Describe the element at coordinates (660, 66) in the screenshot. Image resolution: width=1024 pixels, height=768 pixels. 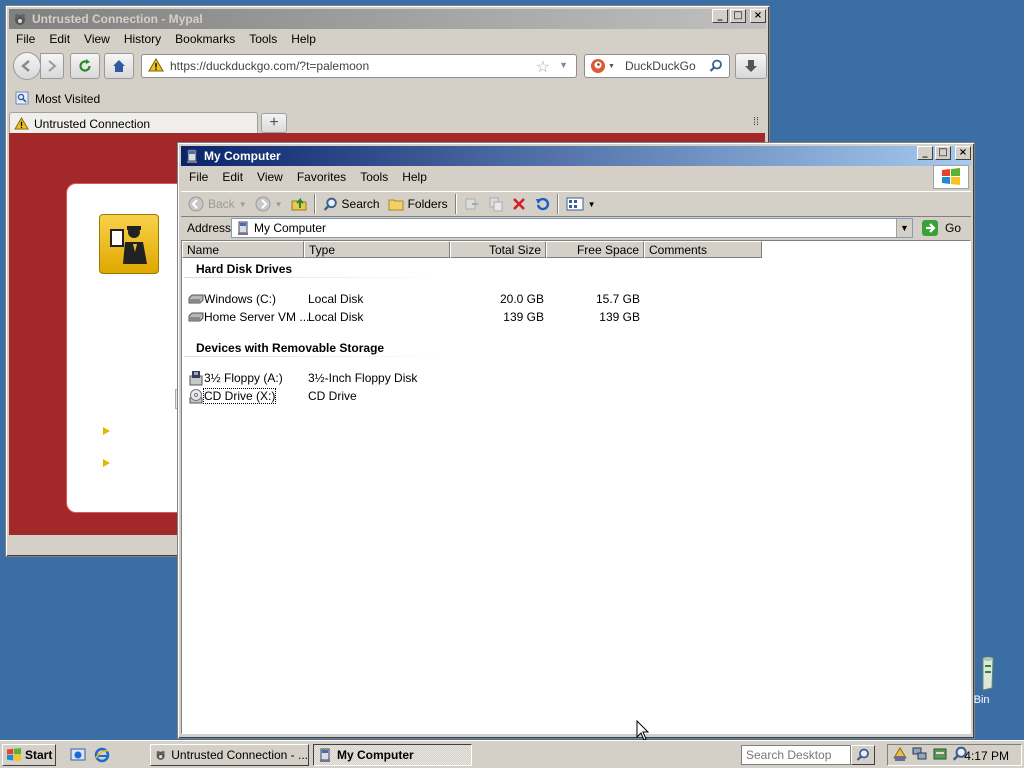
I see `search-engine-label: DuckDuckGo` at that location.